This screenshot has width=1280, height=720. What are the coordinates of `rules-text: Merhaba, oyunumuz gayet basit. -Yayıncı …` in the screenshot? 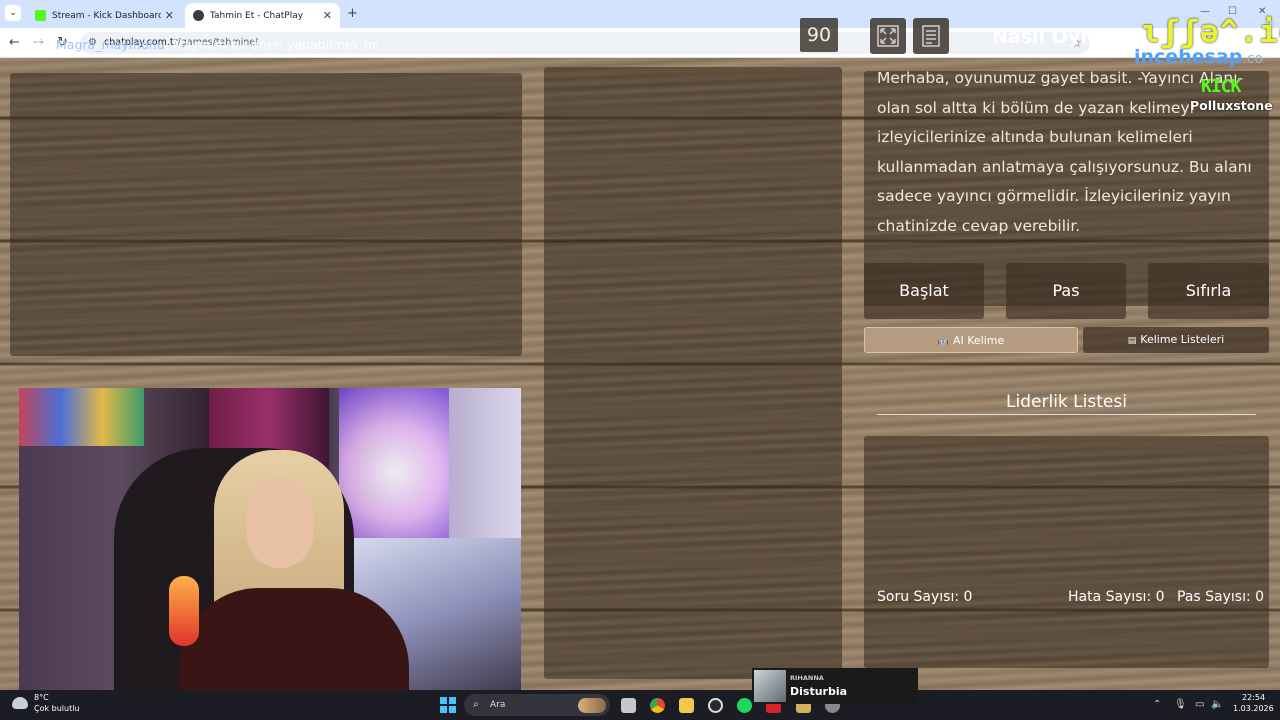 It's located at (1064, 152).